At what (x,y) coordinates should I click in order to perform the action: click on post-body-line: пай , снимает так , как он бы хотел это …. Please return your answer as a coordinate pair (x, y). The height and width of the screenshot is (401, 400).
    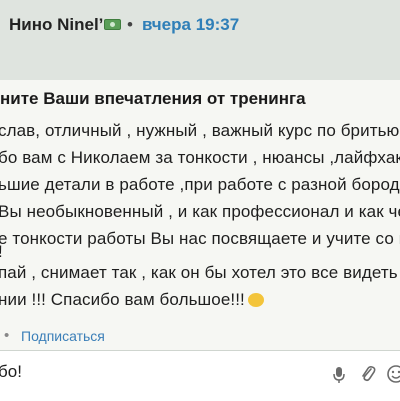
    Looking at the image, I should click on (199, 272).